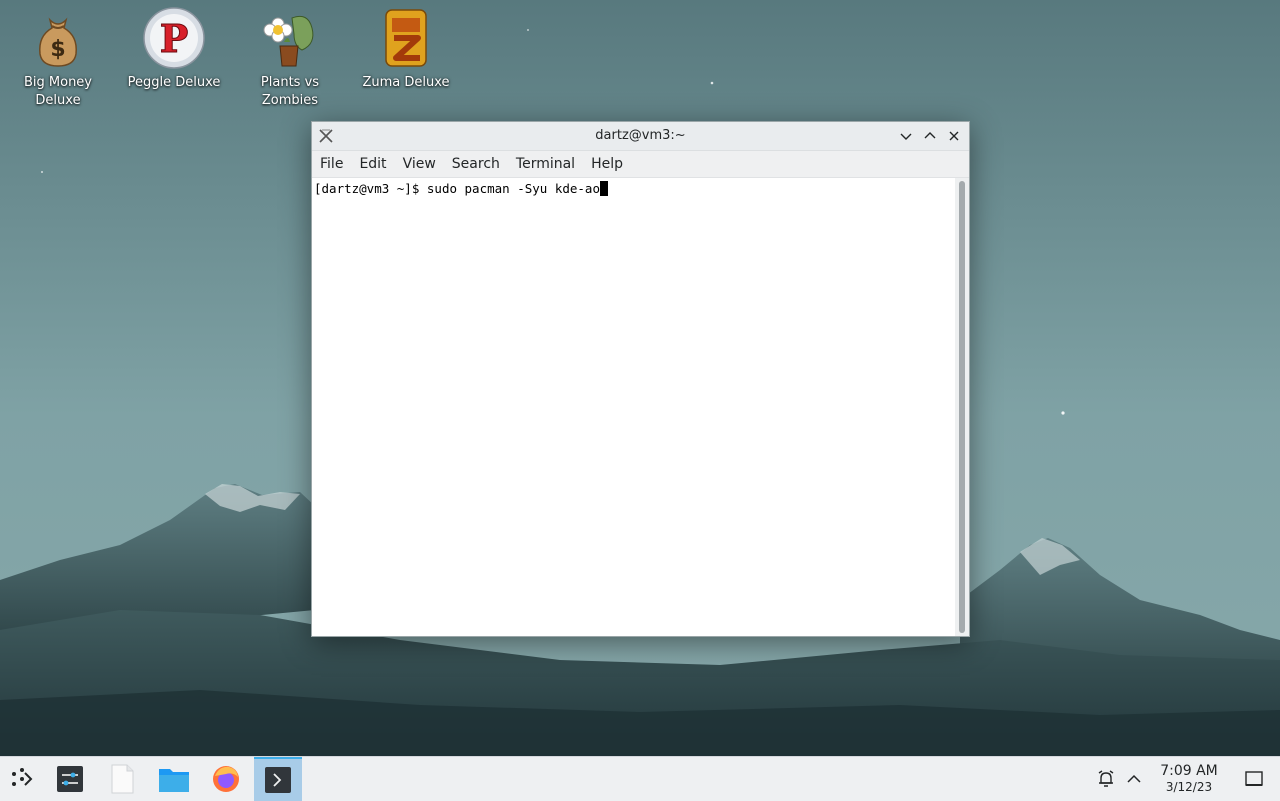 This screenshot has height=801, width=1280. What do you see at coordinates (545, 164) in the screenshot?
I see `menu-terminal: Terminal` at bounding box center [545, 164].